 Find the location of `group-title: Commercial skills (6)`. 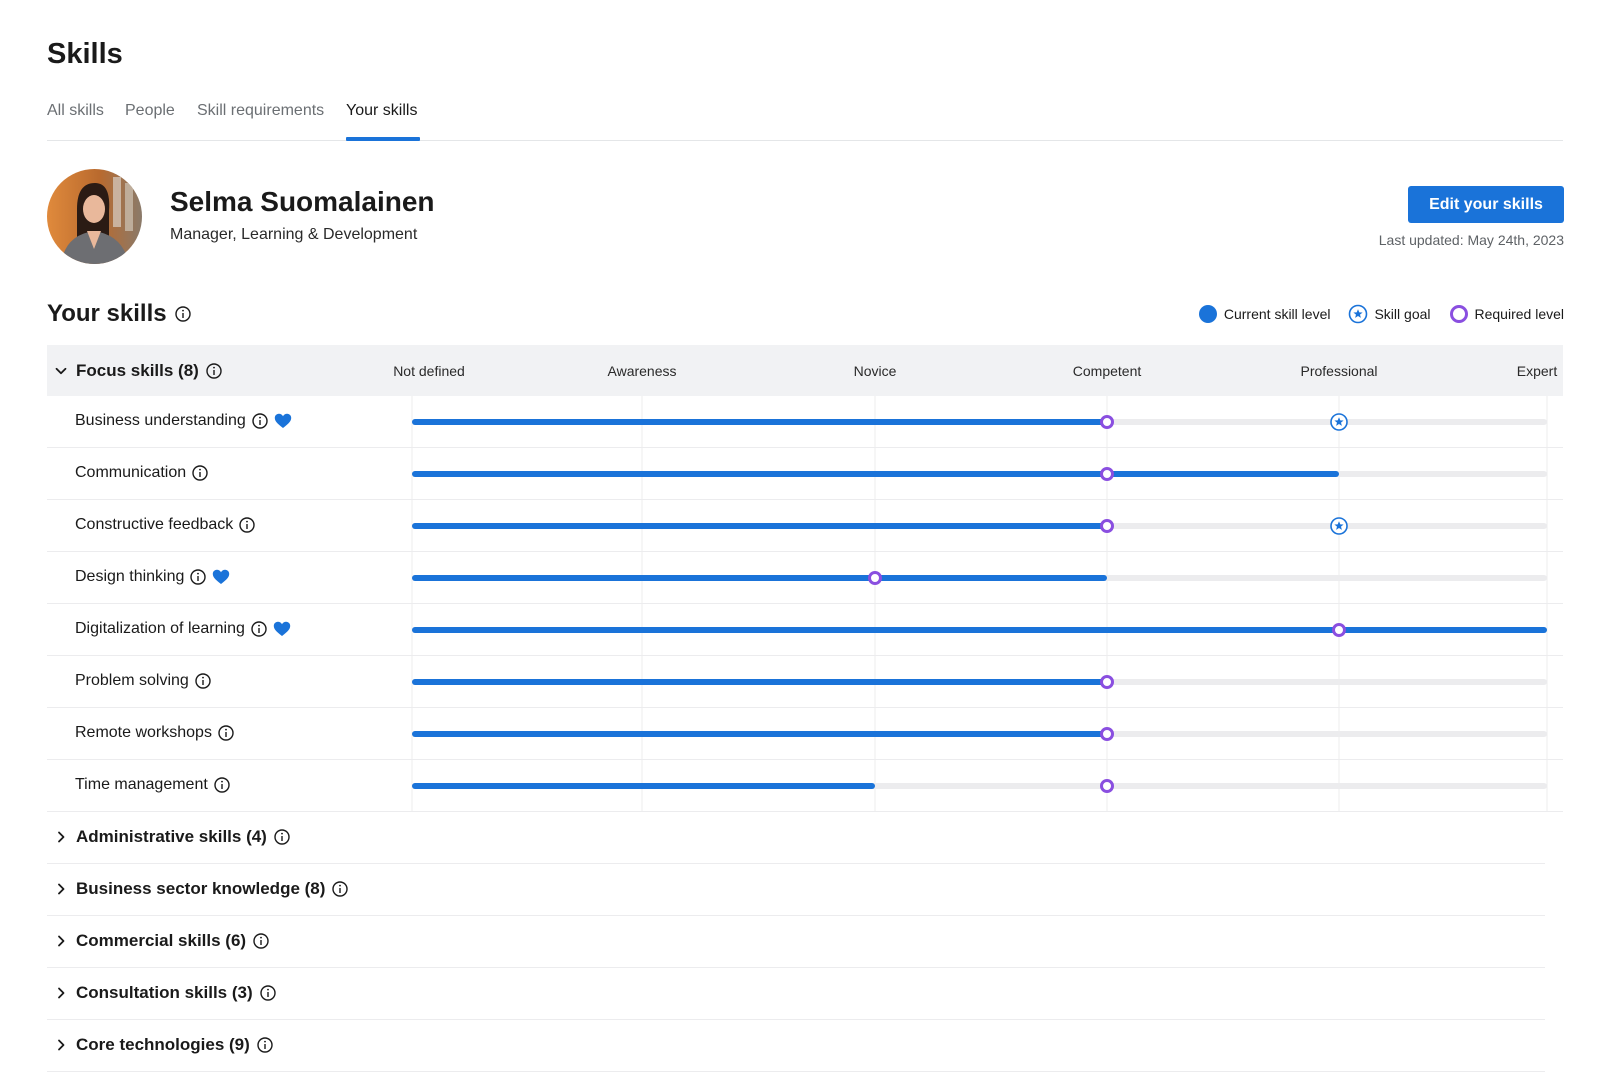

group-title: Commercial skills (6) is located at coordinates (161, 941).